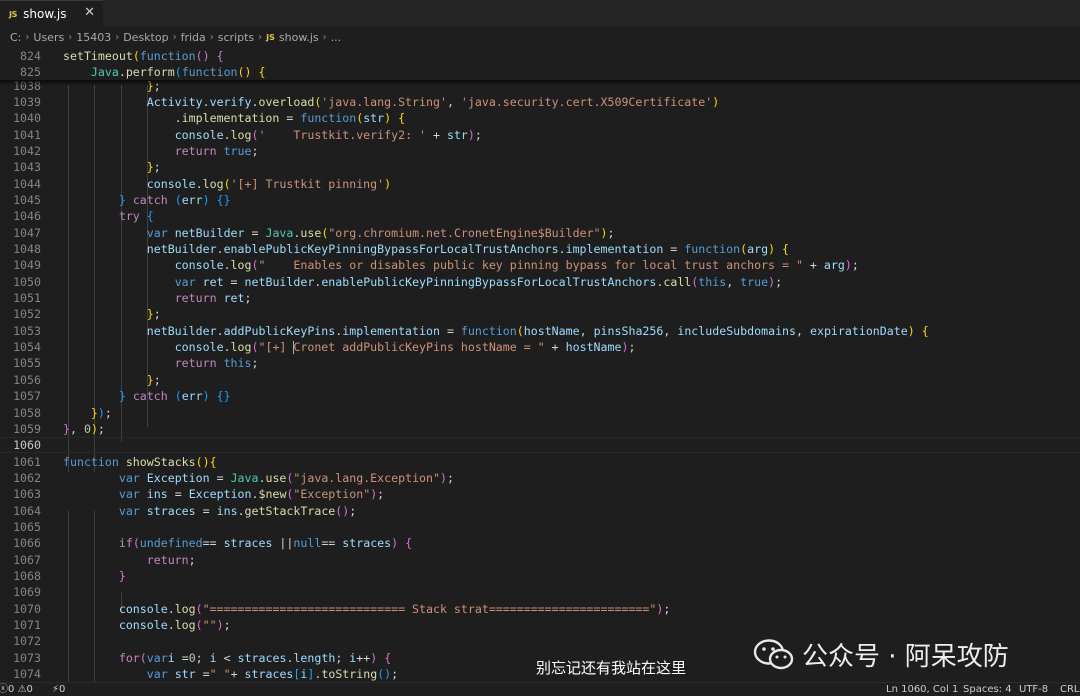 The height and width of the screenshot is (696, 1080). Describe the element at coordinates (58, 689) in the screenshot. I see `ports-indicator: ⚡0` at that location.